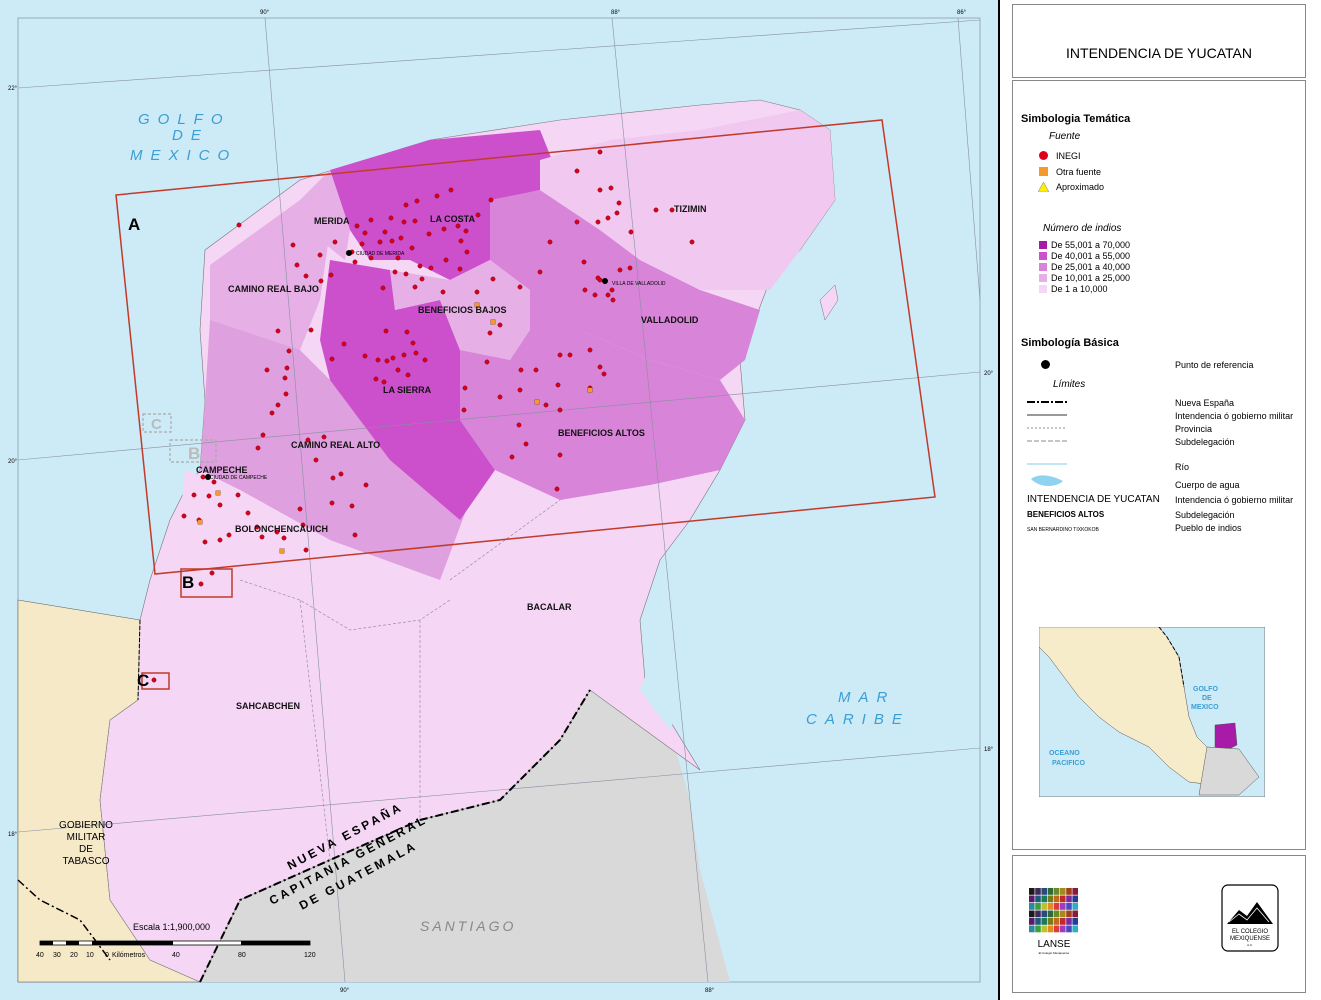 The width and height of the screenshot is (1321, 1000). Describe the element at coordinates (468, 926) in the screenshot. I see `santiago-label: SANTIAGO` at that location.